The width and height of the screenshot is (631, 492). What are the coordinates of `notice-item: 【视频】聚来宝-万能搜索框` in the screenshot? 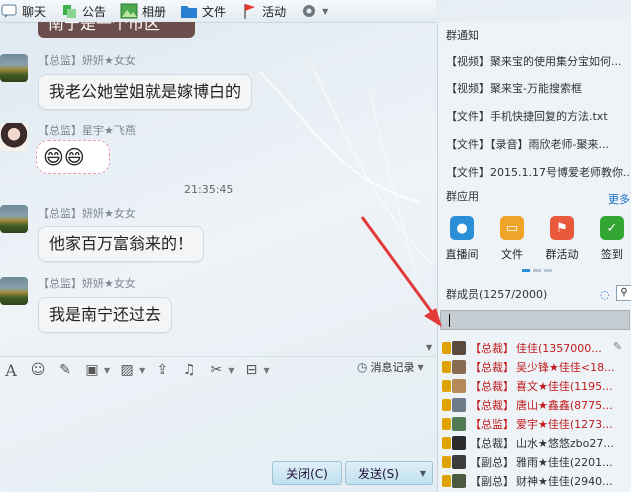 It's located at (538, 88).